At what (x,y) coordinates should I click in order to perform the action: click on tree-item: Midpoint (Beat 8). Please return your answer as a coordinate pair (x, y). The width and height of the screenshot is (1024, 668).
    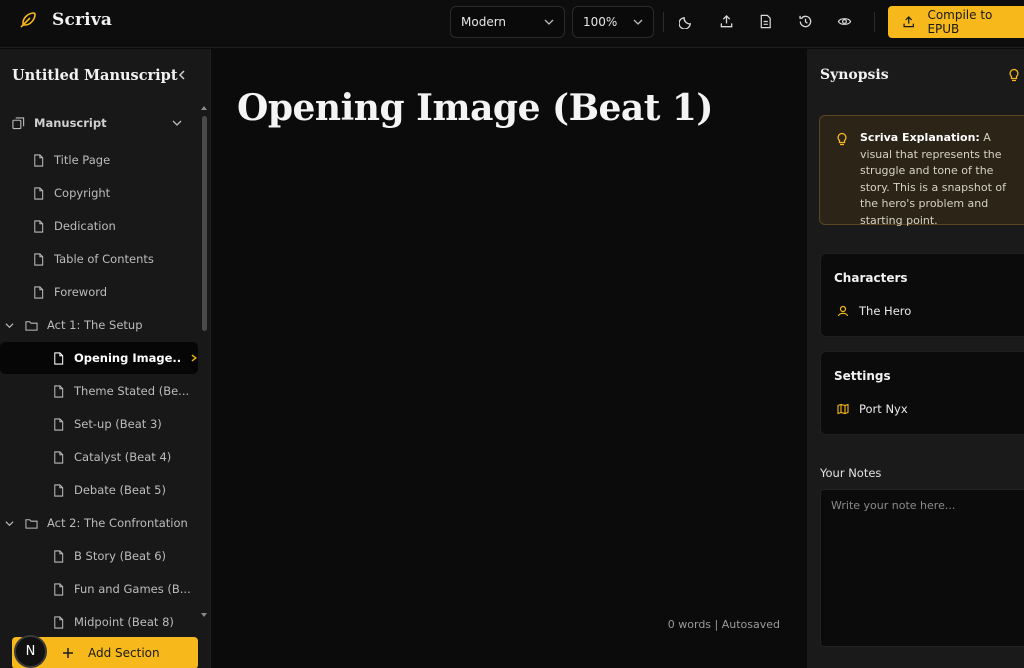
    Looking at the image, I should click on (99, 622).